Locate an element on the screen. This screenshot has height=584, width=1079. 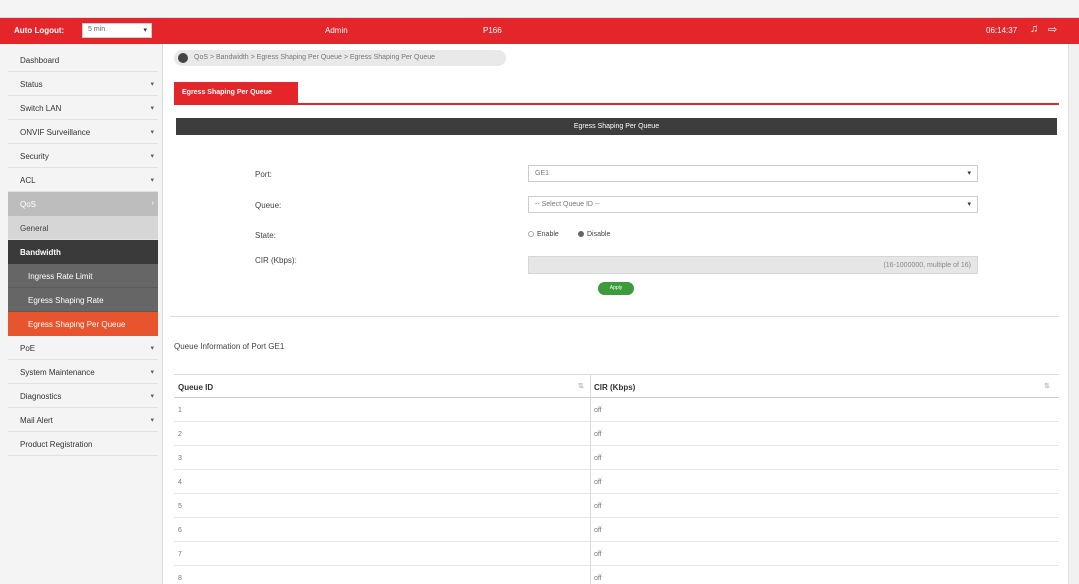
cir-input: (16-1000000, multiple of 16) is located at coordinates (753, 265).